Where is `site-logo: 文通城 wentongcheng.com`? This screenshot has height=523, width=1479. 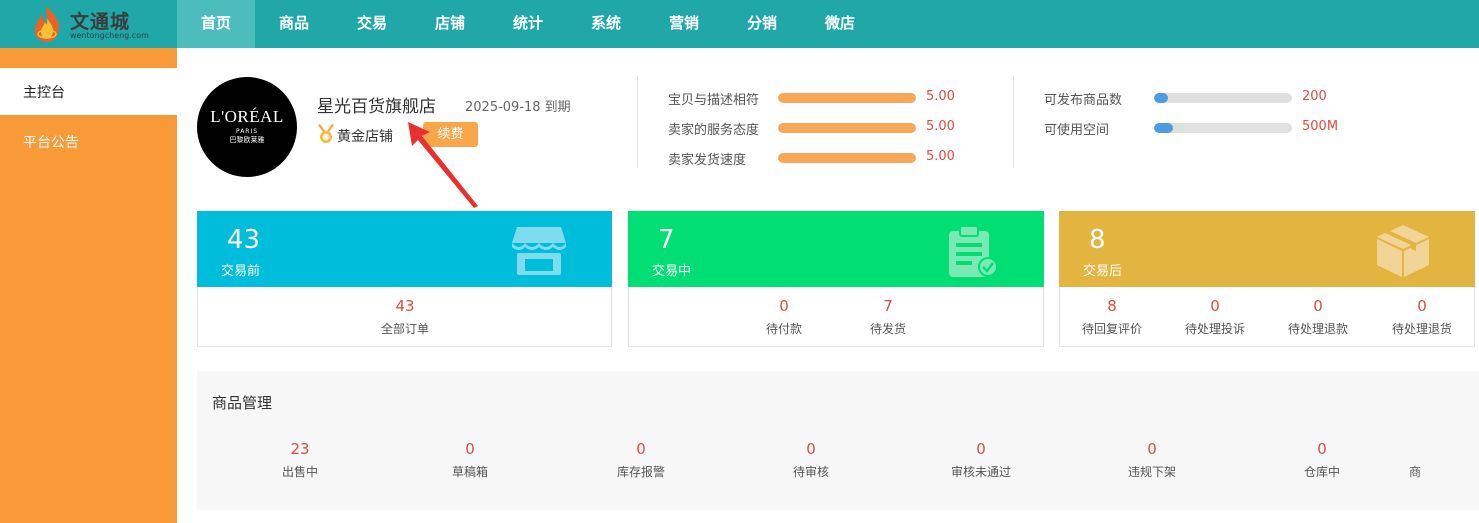
site-logo: 文通城 wentongcheng.com is located at coordinates (100, 24).